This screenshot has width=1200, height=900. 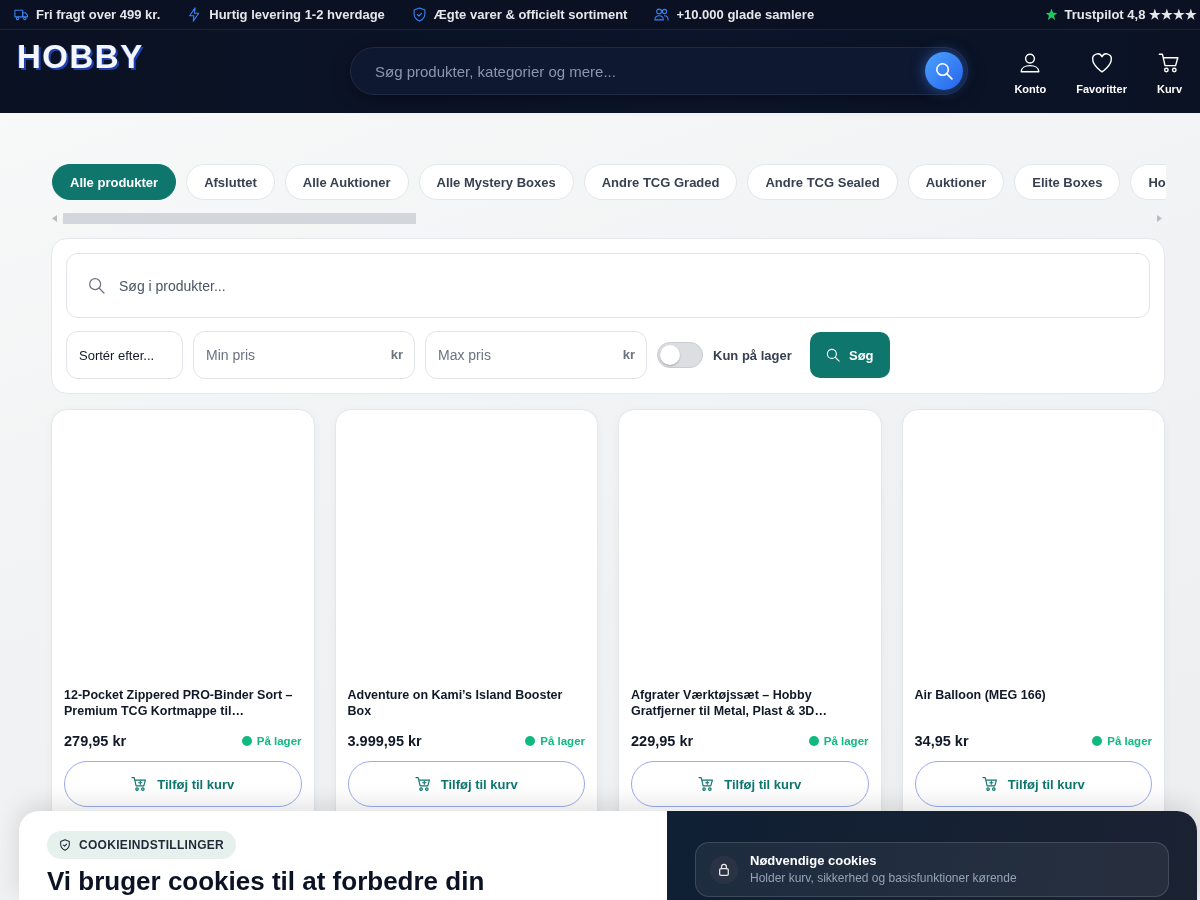 What do you see at coordinates (745, 14) in the screenshot?
I see `announcement-text: +10.000 glade samlere` at bounding box center [745, 14].